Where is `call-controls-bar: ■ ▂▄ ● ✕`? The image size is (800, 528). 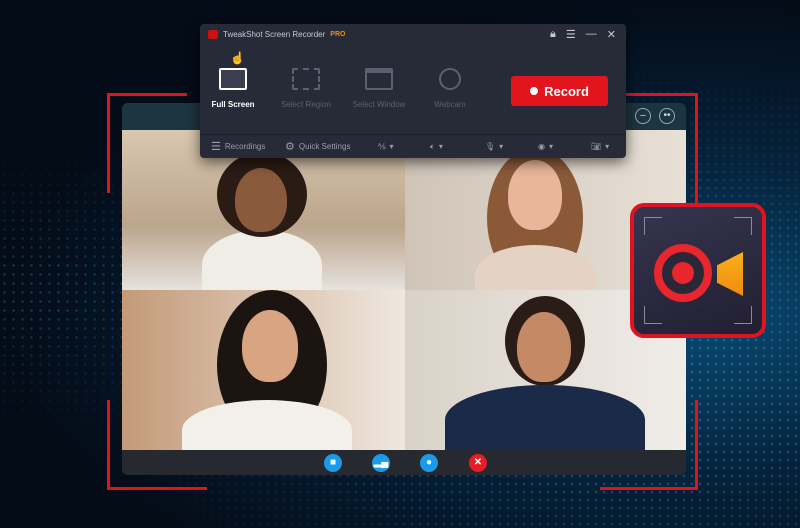 call-controls-bar: ■ ▂▄ ● ✕ is located at coordinates (404, 462).